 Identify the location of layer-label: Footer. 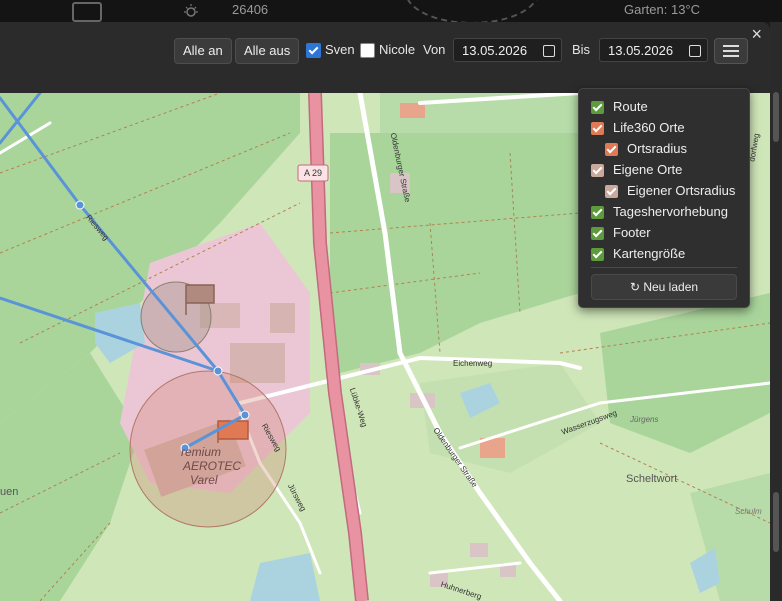
(632, 232).